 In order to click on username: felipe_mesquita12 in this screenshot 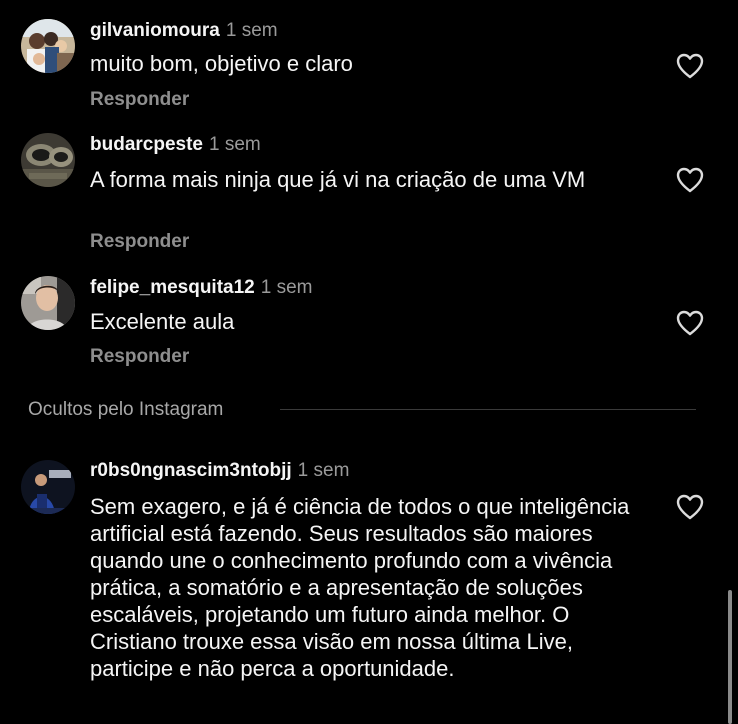, I will do `click(172, 287)`.